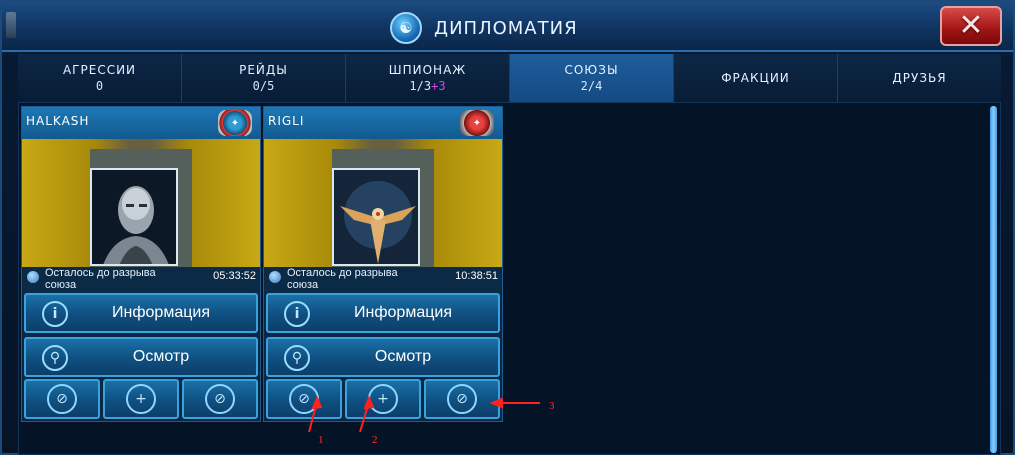 This screenshot has width=1015, height=455. Describe the element at coordinates (496, 403) in the screenshot. I see `arrow-3-head` at that location.